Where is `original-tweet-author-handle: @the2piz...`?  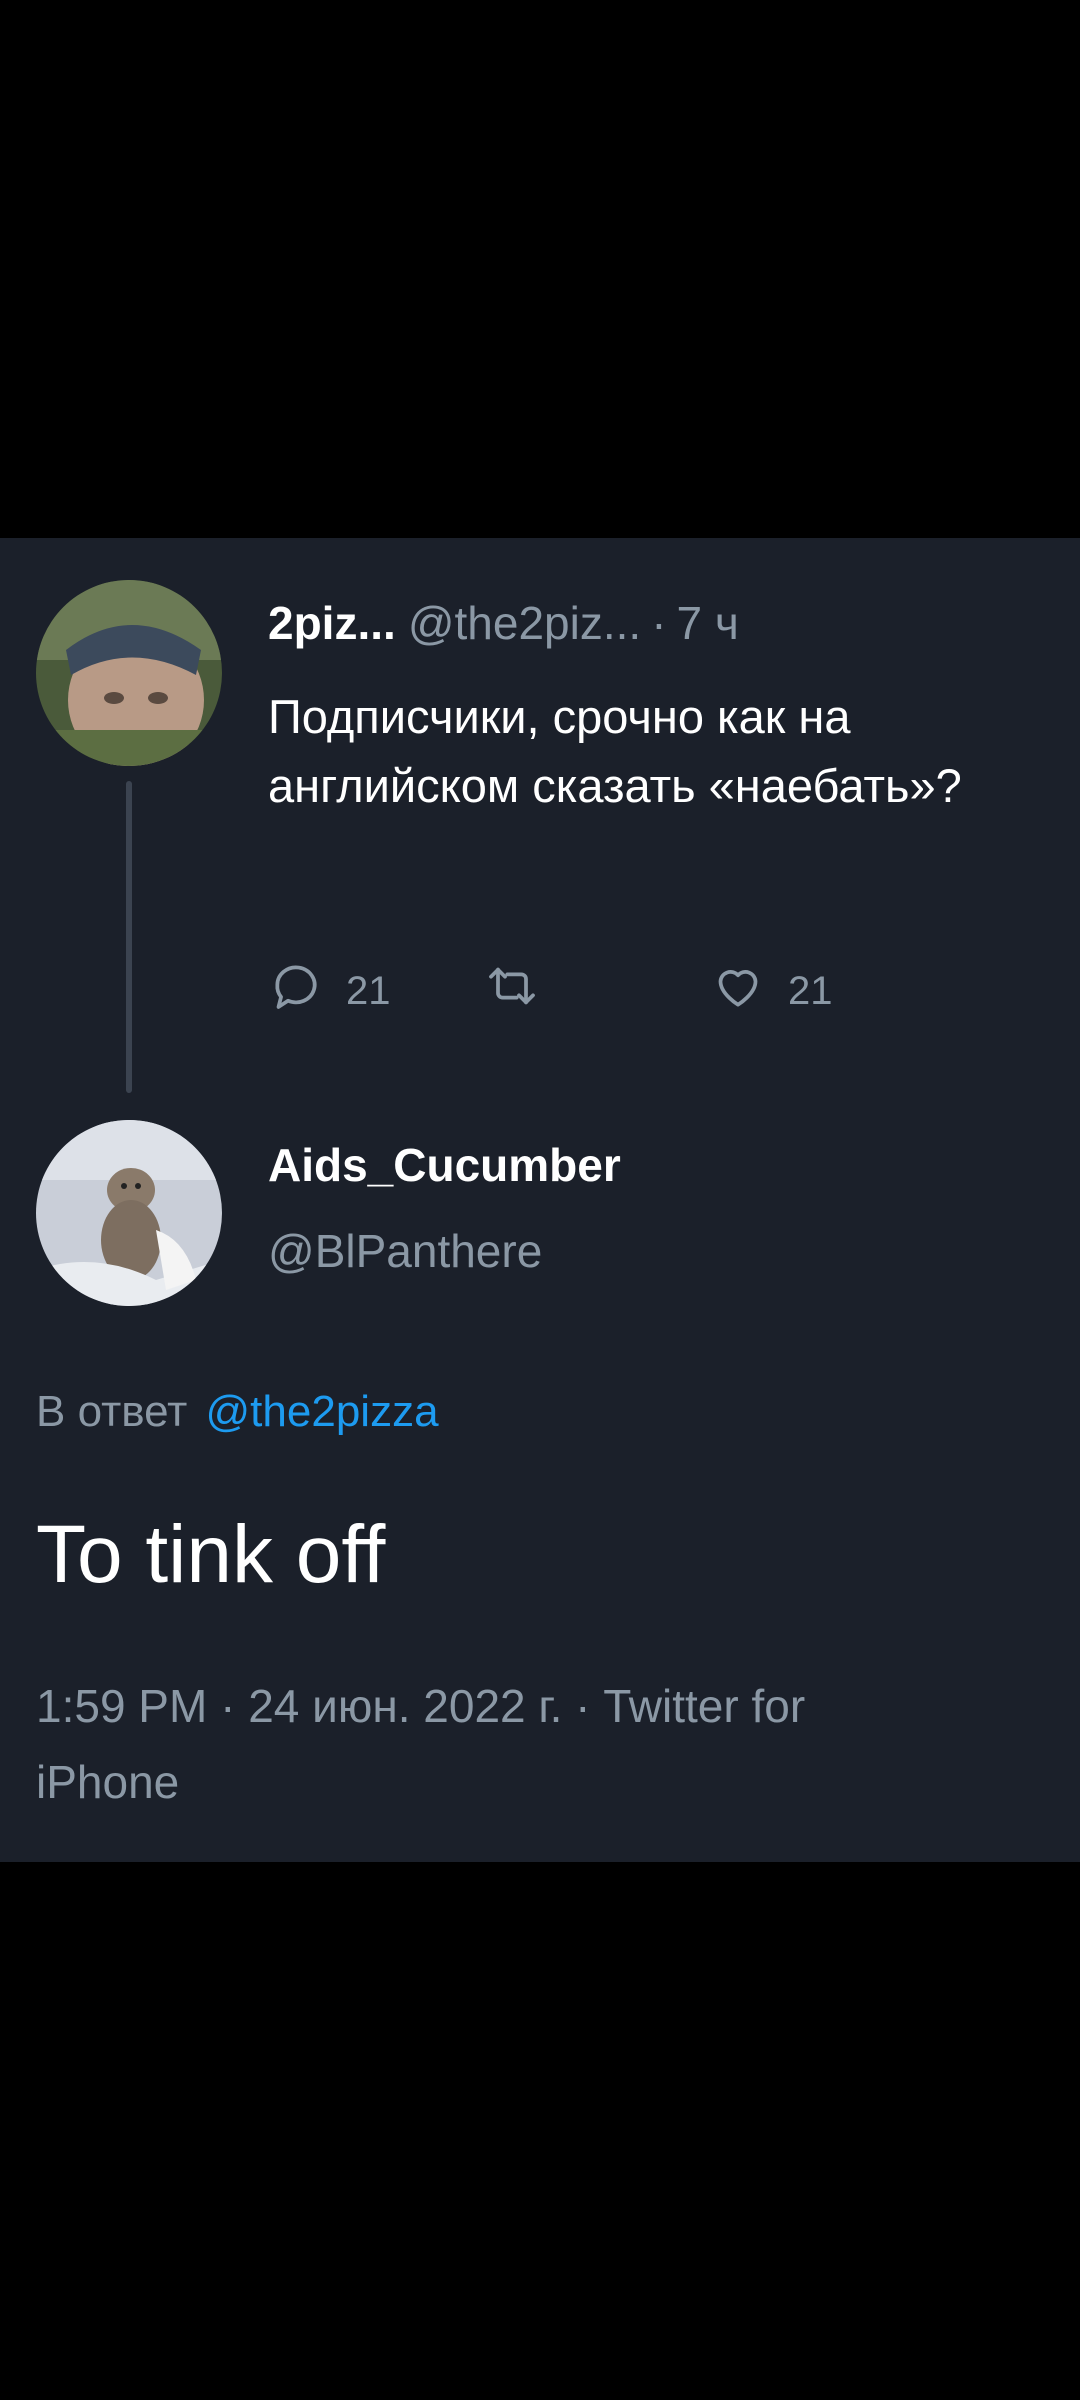
original-tweet-author-handle: @the2piz... is located at coordinates (524, 623).